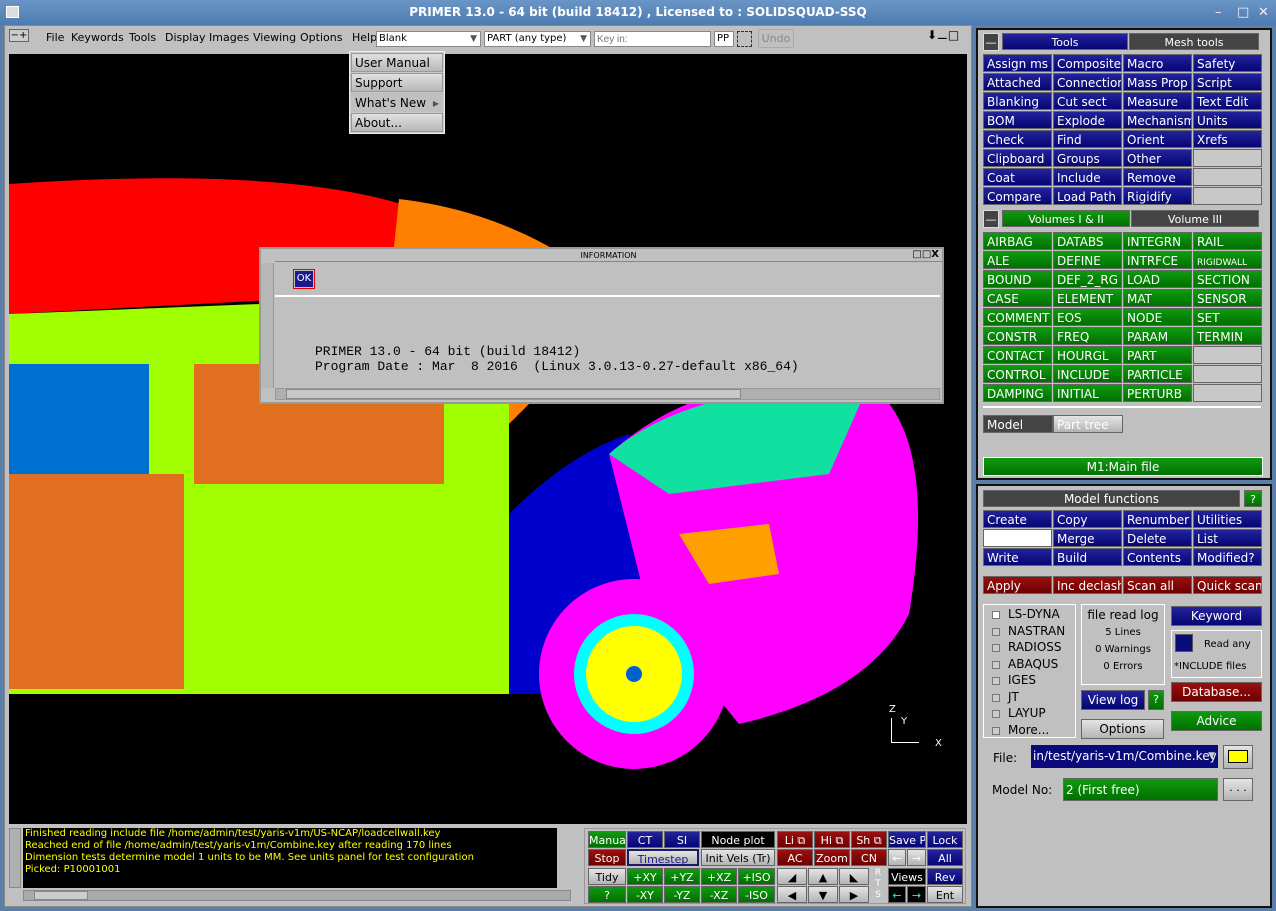 The width and height of the screenshot is (1276, 911). What do you see at coordinates (1122, 729) in the screenshot?
I see `options-button: Options` at bounding box center [1122, 729].